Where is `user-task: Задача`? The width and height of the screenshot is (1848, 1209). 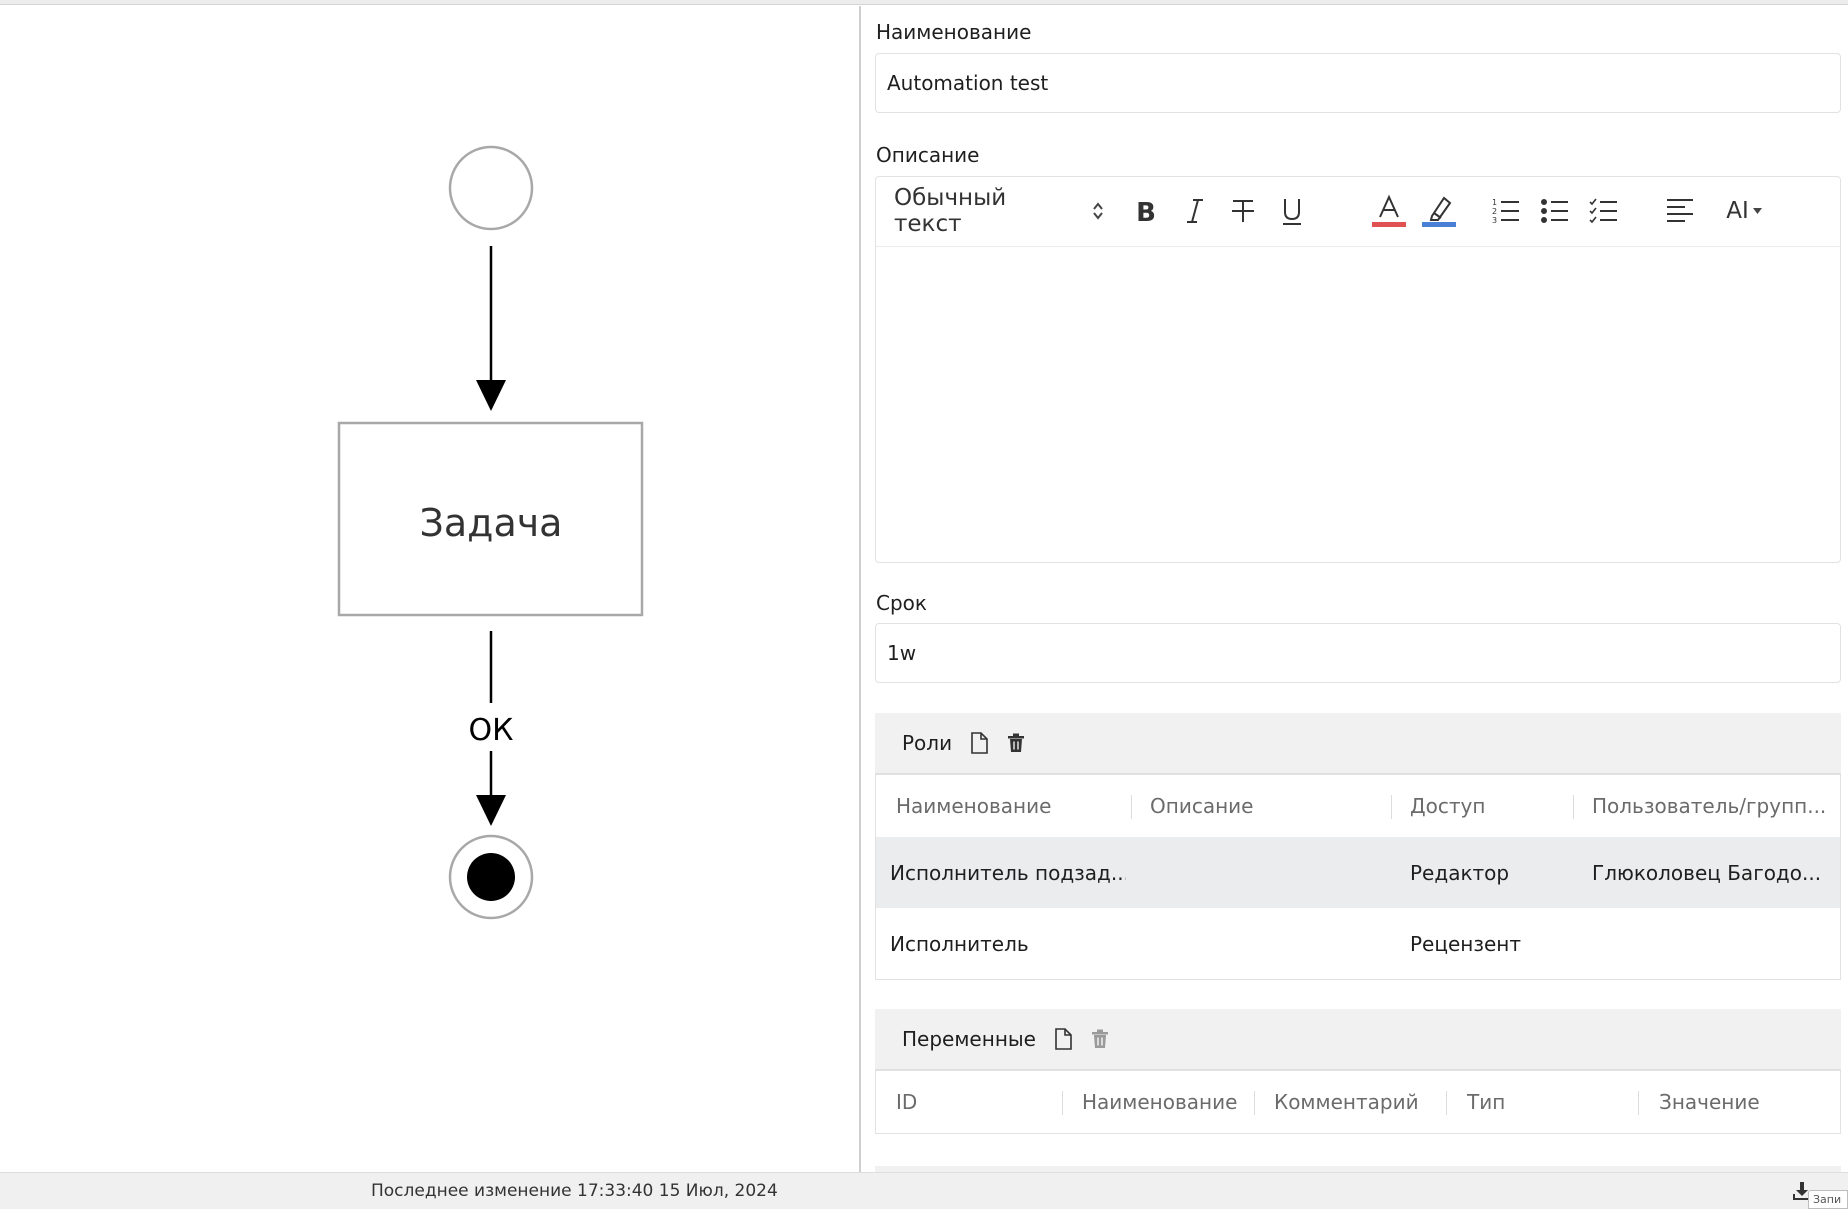
user-task: Задача is located at coordinates (490, 519).